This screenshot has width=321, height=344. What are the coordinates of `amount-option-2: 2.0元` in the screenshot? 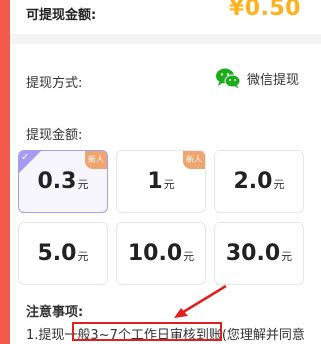 It's located at (259, 181).